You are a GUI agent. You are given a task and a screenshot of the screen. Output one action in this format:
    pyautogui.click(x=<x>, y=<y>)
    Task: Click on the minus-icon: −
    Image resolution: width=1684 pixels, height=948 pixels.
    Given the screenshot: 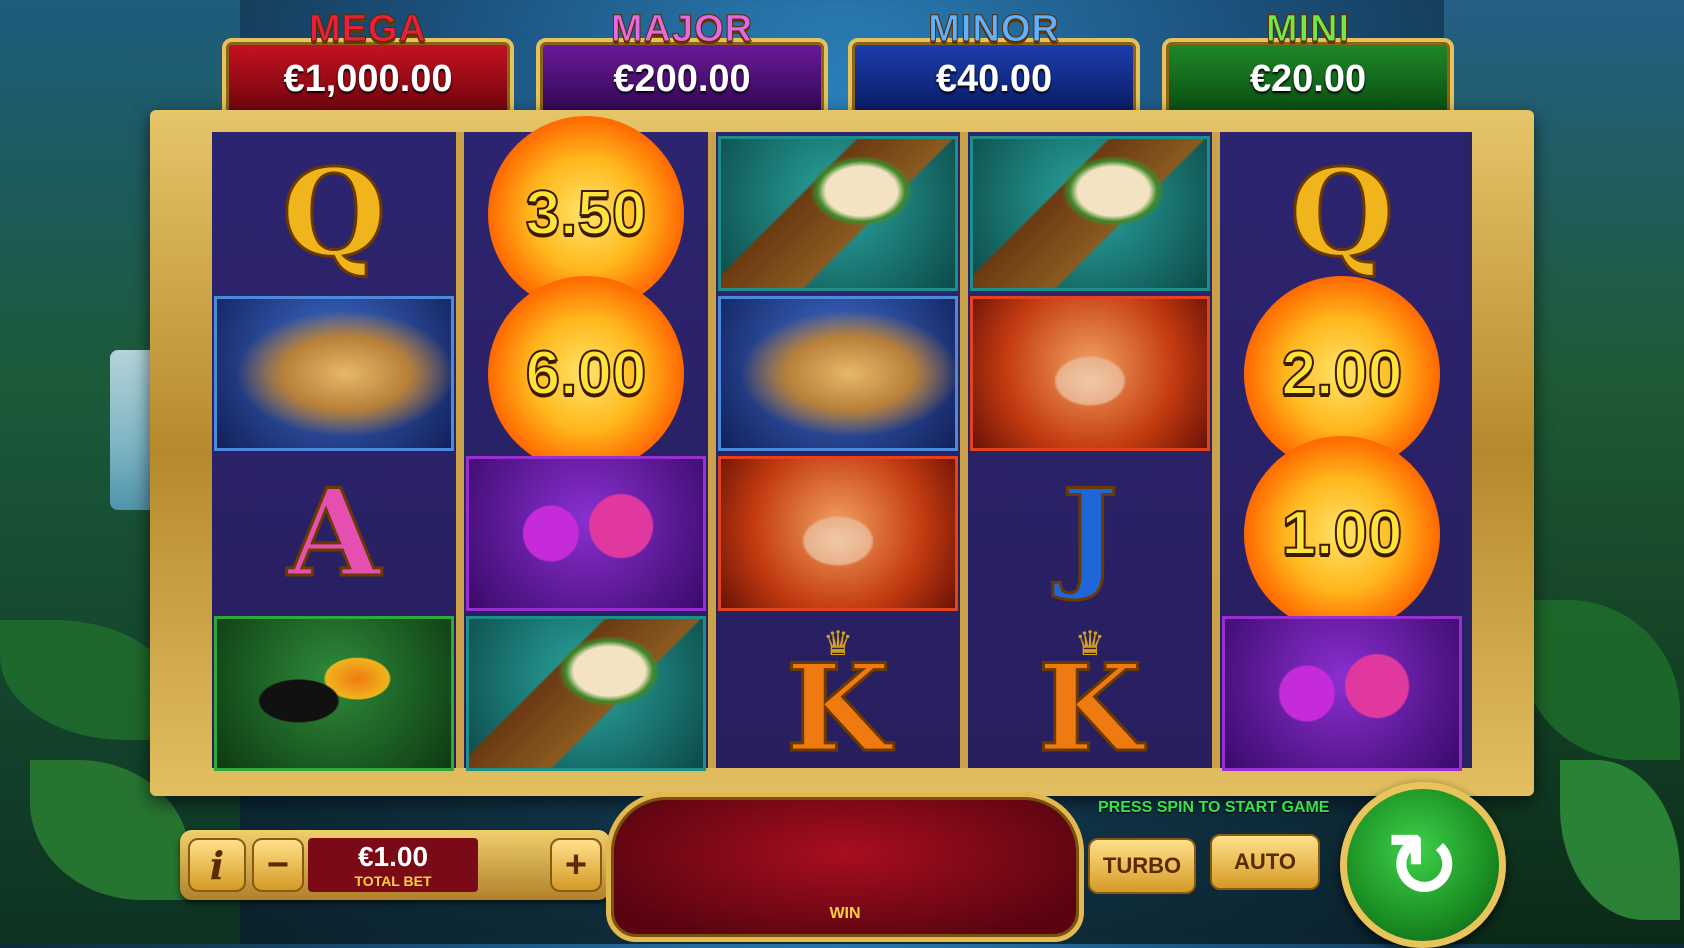 What is the action you would take?
    pyautogui.click(x=278, y=864)
    